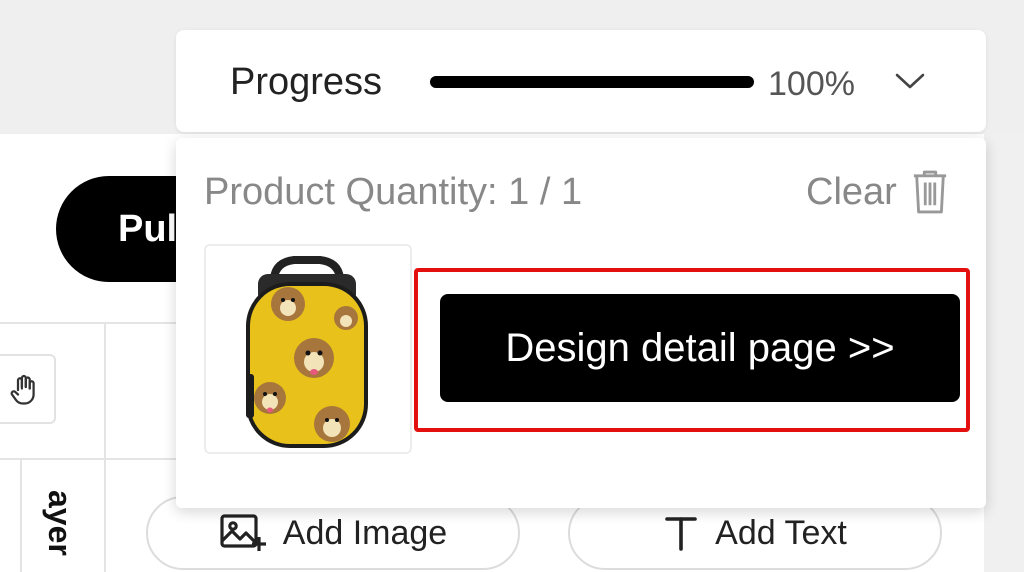 The height and width of the screenshot is (572, 1024). Describe the element at coordinates (307, 352) in the screenshot. I see `backpack-image` at that location.